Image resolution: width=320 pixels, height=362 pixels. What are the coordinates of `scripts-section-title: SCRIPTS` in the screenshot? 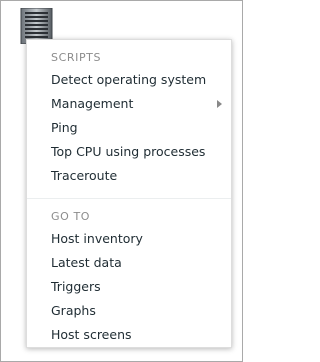 It's located at (76, 57).